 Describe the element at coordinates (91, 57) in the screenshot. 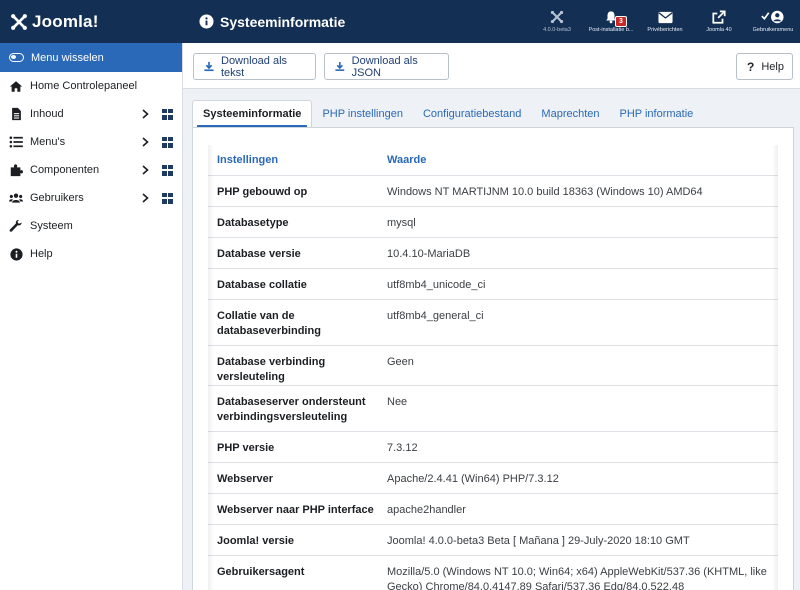

I see `menu-toggle-button: Menu wisselen` at that location.